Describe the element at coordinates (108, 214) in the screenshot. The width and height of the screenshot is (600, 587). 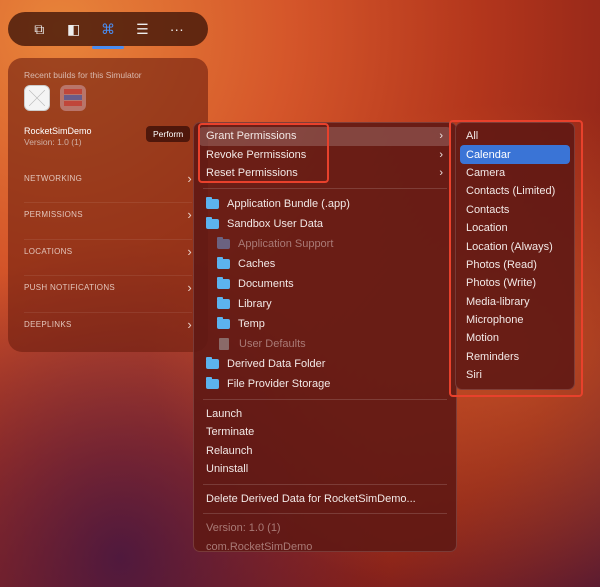
I see `section-permissions: PERMISSIONS ›` at that location.